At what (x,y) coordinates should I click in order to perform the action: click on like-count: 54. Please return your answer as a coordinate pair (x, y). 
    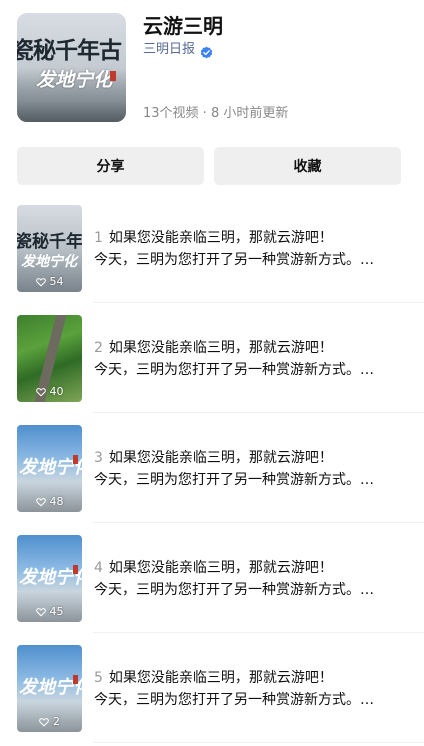
    Looking at the image, I should click on (49, 281).